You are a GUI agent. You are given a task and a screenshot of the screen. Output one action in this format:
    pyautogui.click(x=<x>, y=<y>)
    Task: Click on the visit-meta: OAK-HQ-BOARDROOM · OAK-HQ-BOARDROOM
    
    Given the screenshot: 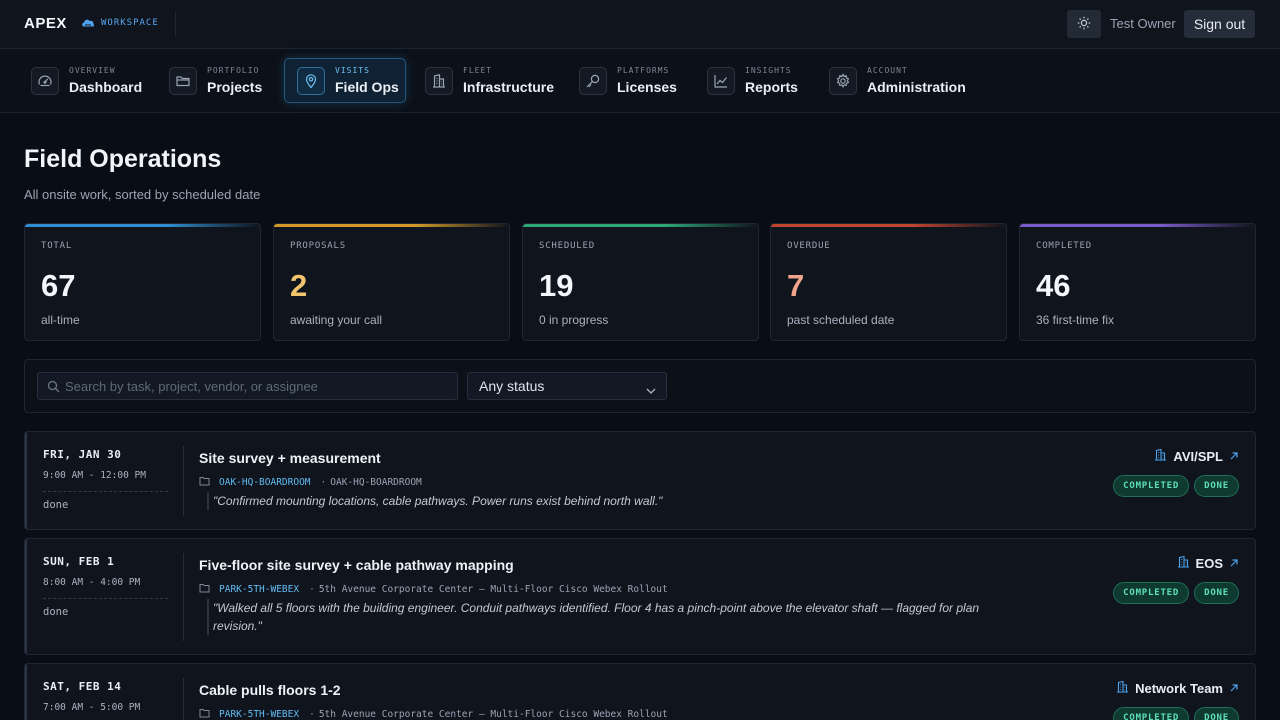 What is the action you would take?
    pyautogui.click(x=310, y=482)
    